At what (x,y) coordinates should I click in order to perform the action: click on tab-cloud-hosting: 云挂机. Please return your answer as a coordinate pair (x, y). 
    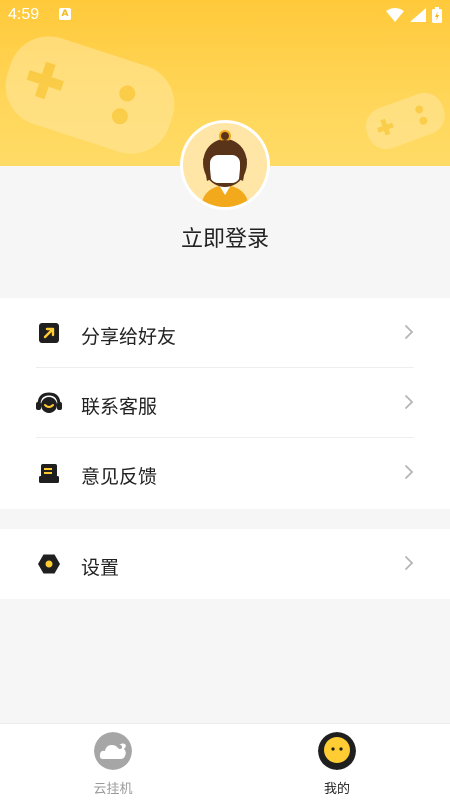
    Looking at the image, I should click on (113, 764).